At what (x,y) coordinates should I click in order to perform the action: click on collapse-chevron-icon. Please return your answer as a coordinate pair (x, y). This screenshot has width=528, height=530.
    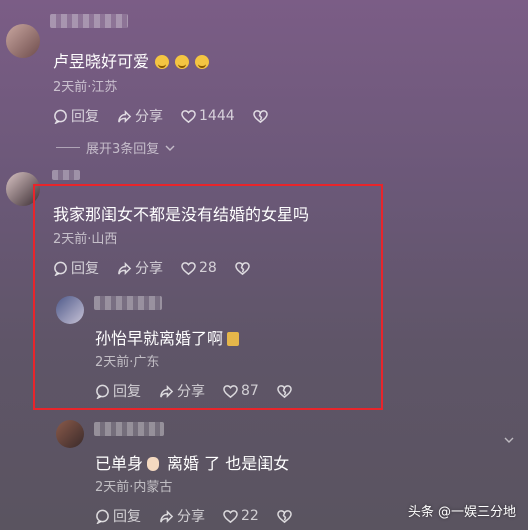
    Looking at the image, I should click on (509, 439).